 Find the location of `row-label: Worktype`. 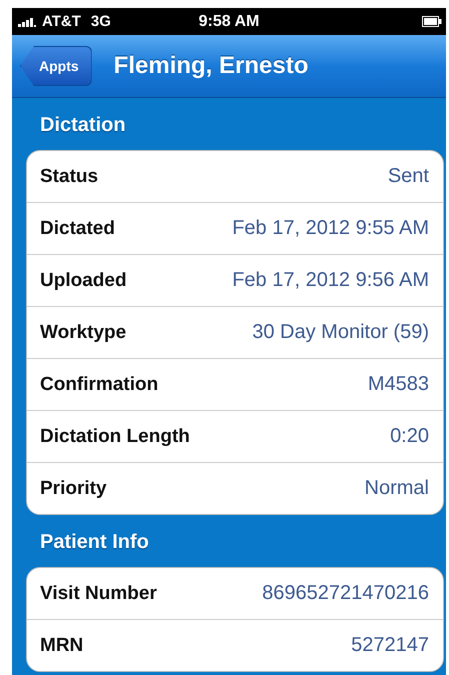

row-label: Worktype is located at coordinates (83, 333).